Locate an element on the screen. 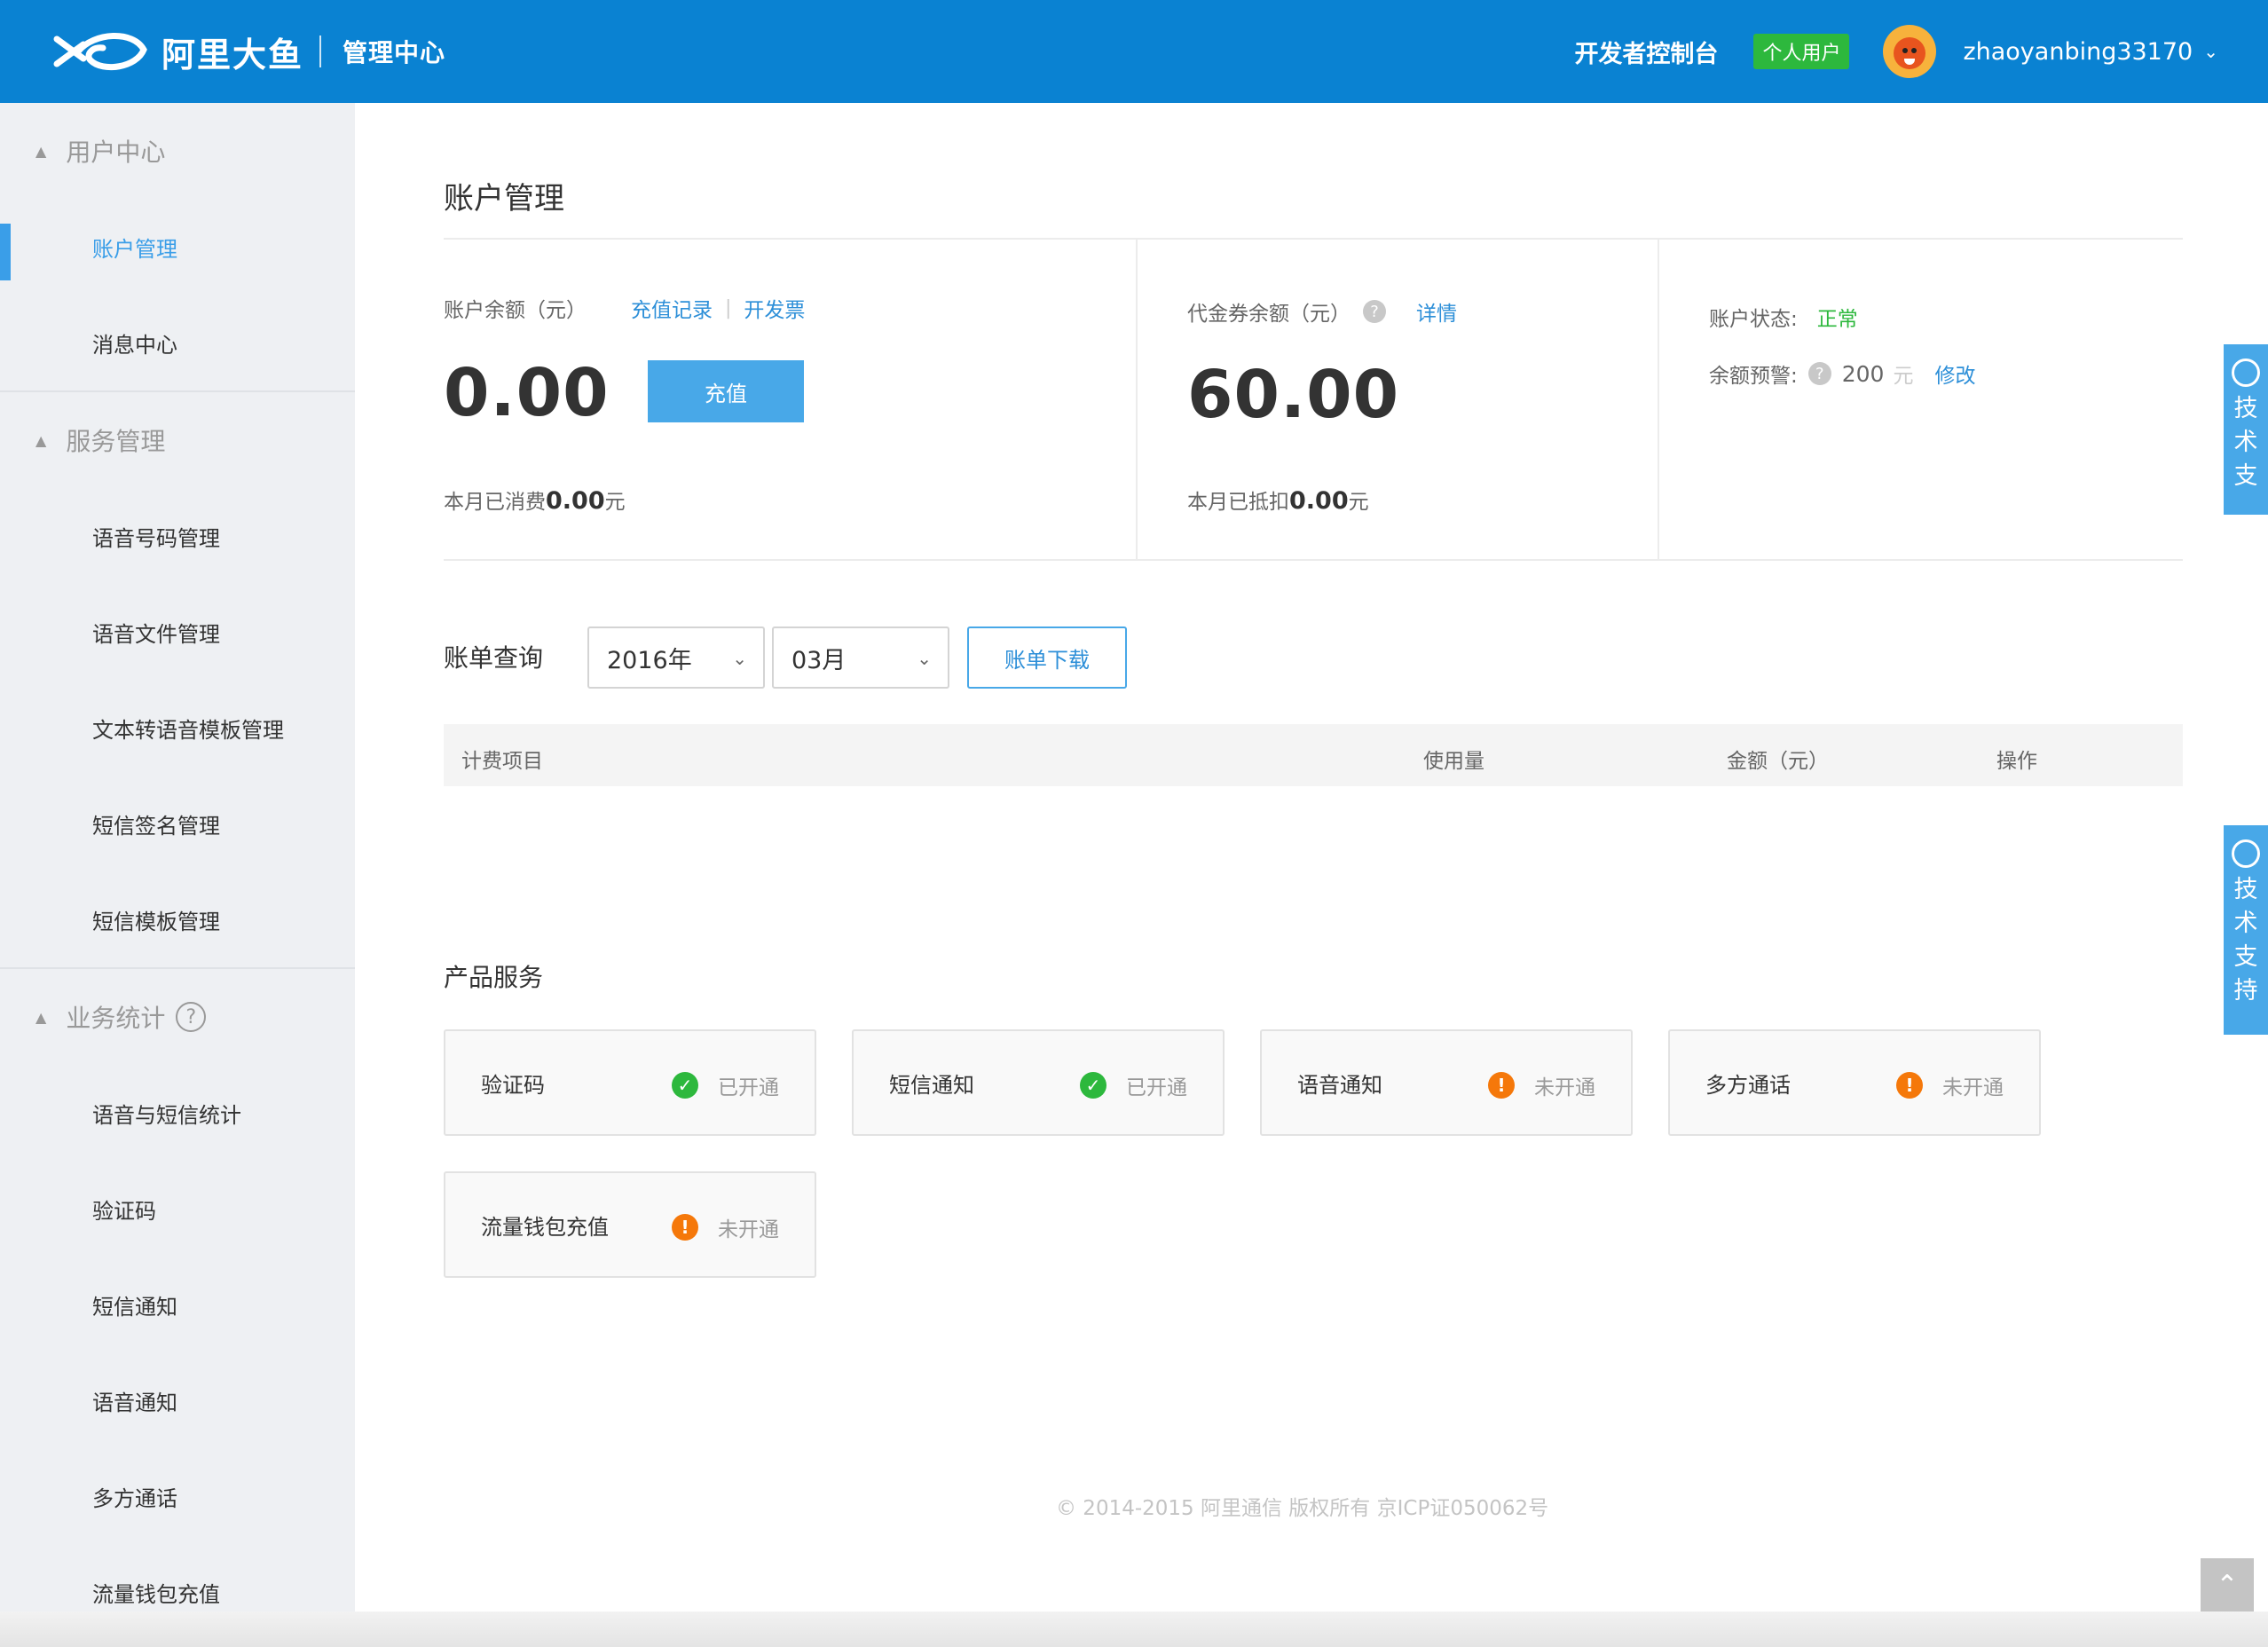  voucher-amount: 60.00 is located at coordinates (1293, 395).